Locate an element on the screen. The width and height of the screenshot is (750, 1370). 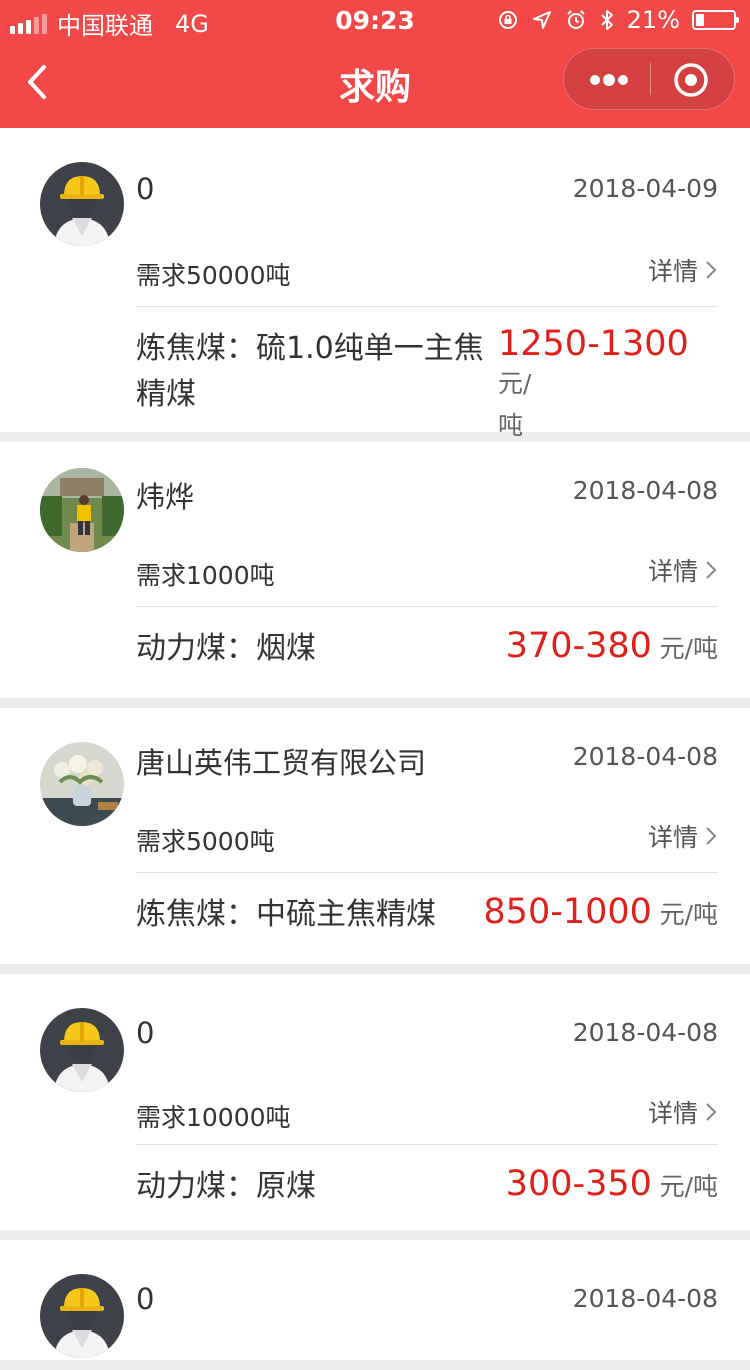
demand-quantity: 需求50000吨 is located at coordinates (213, 275).